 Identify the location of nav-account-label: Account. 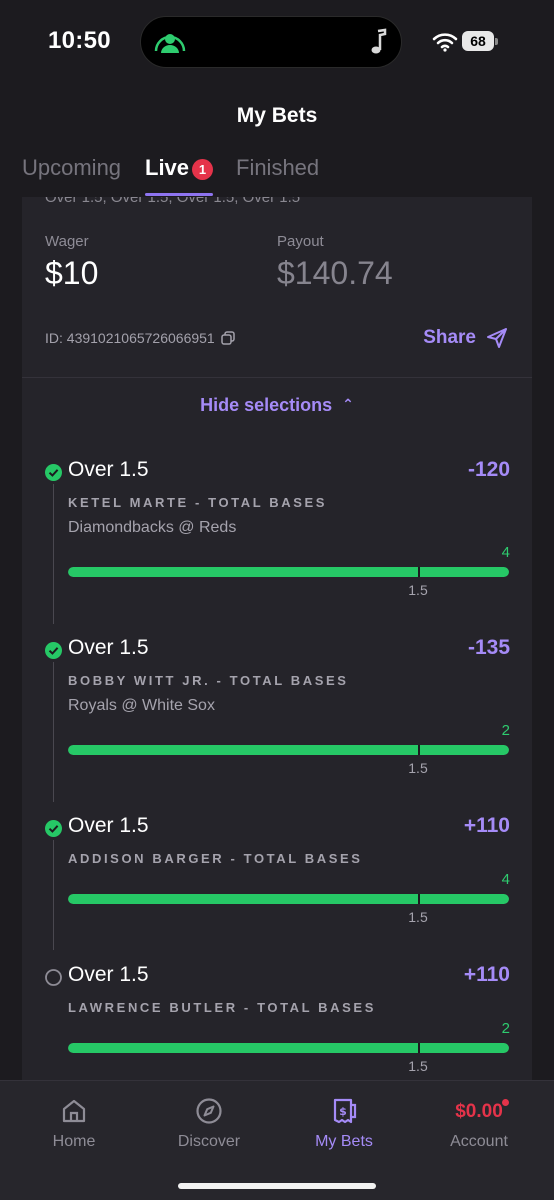
(479, 1141).